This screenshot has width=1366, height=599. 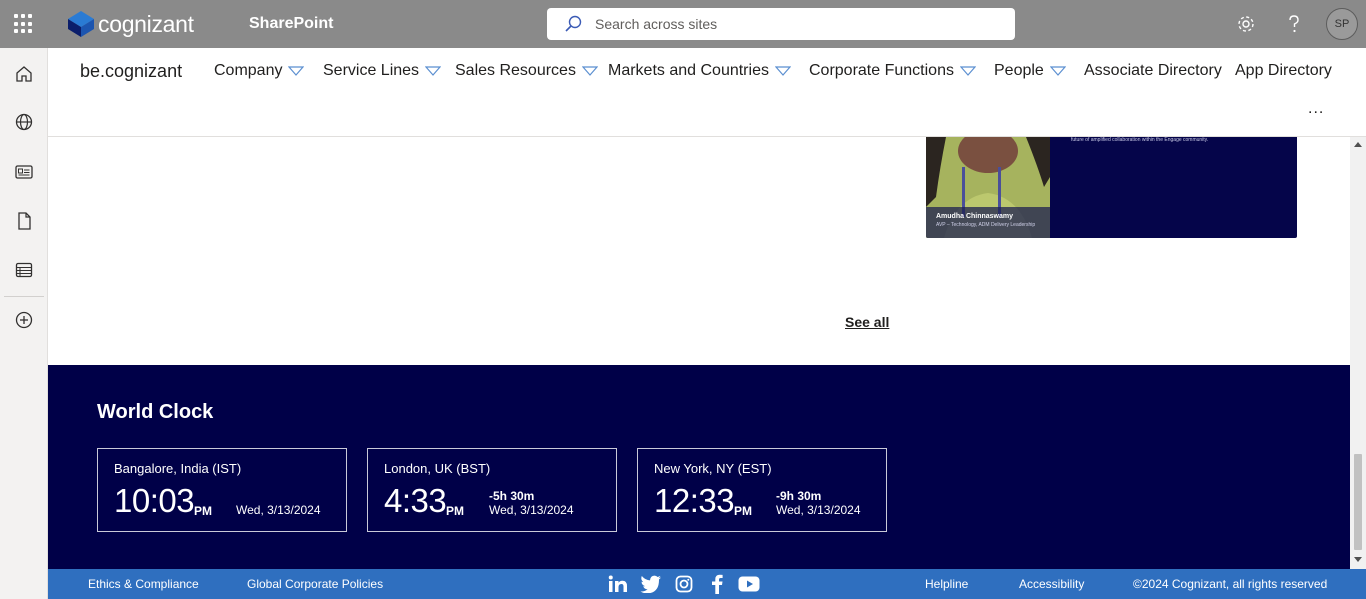 What do you see at coordinates (512, 496) in the screenshot?
I see `clock-offset: -5h 30m` at bounding box center [512, 496].